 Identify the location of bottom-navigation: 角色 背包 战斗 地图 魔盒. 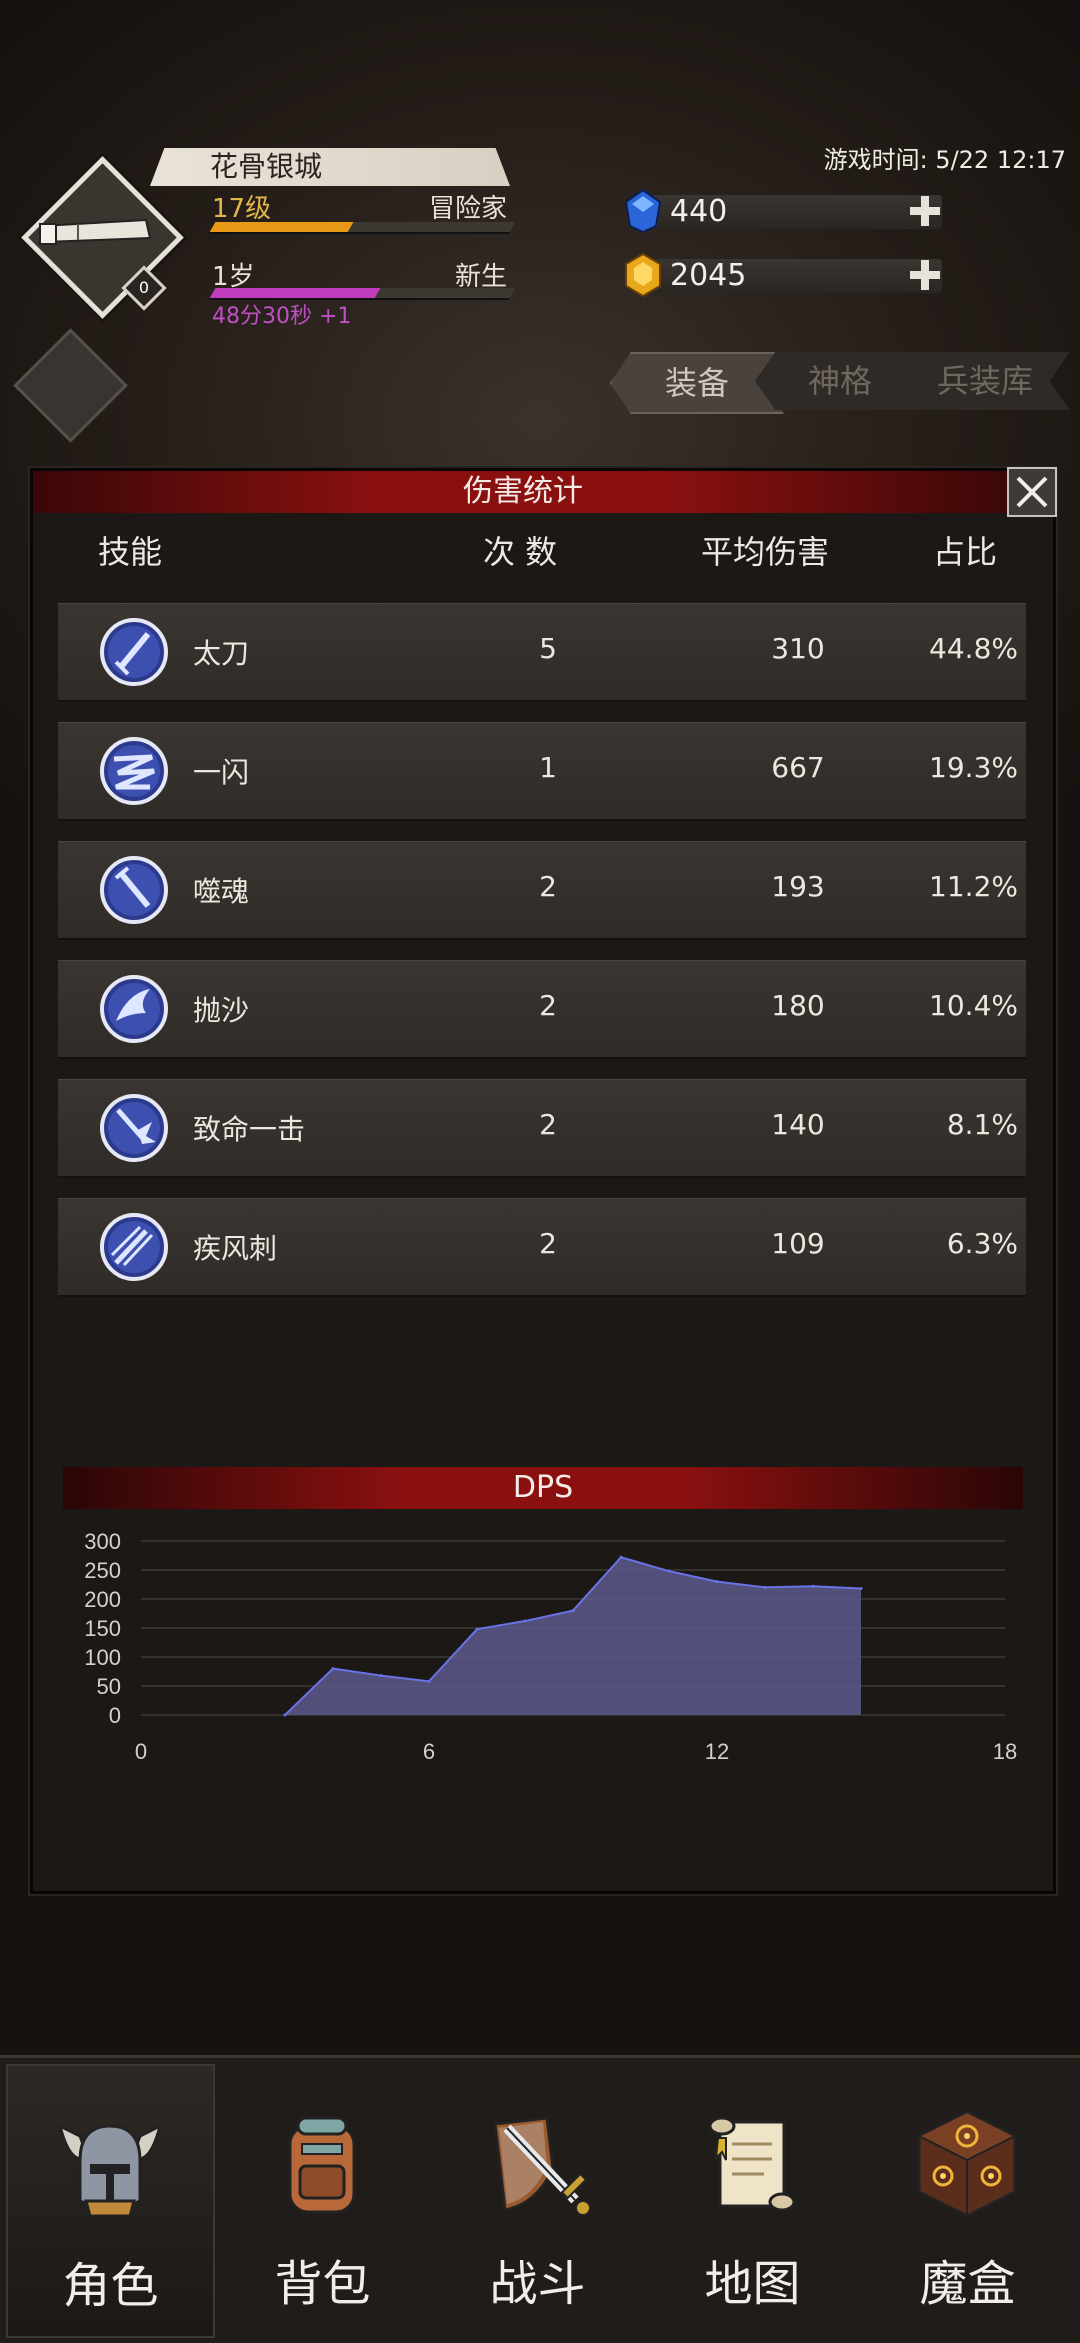
(540, 2199).